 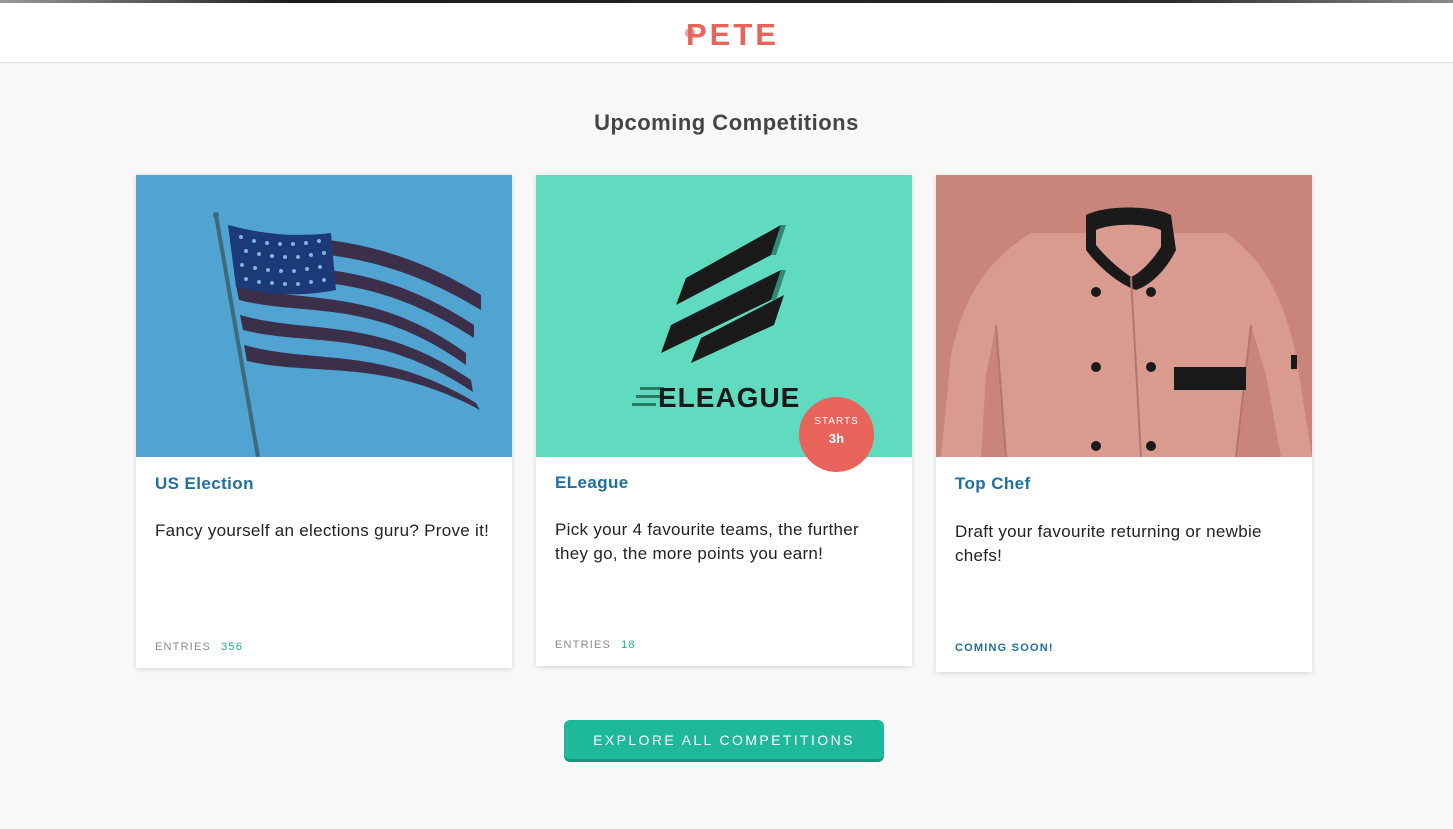 I want to click on competition-title: Top Chef, so click(x=993, y=484).